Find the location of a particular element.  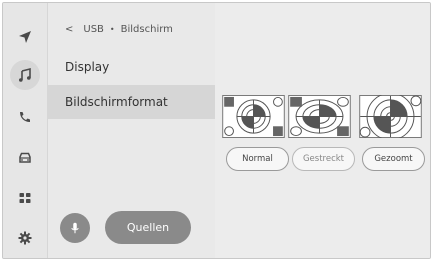

phone-button is located at coordinates (25, 117).